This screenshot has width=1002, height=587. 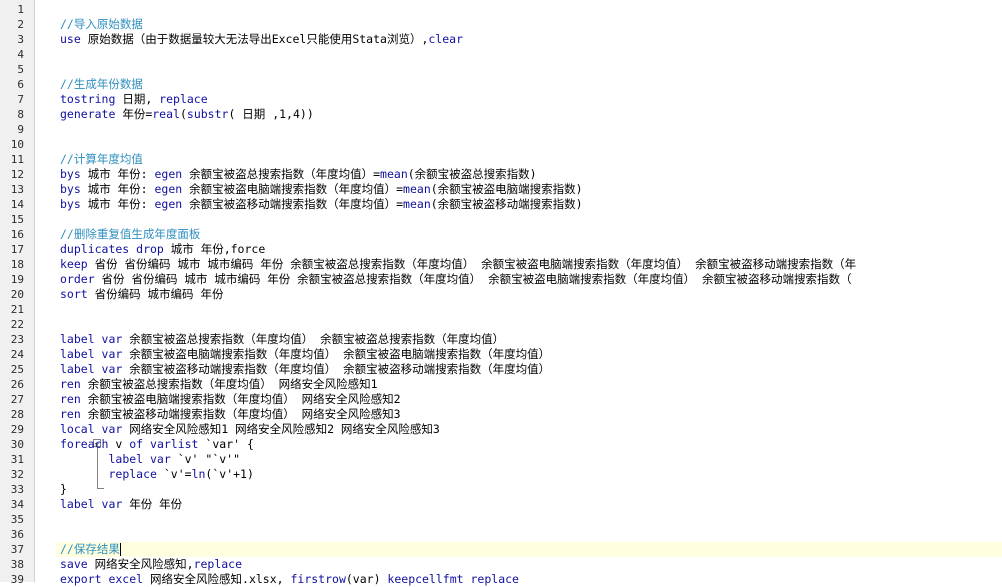 What do you see at coordinates (318, 579) in the screenshot?
I see `keyword-token: firstrow` at bounding box center [318, 579].